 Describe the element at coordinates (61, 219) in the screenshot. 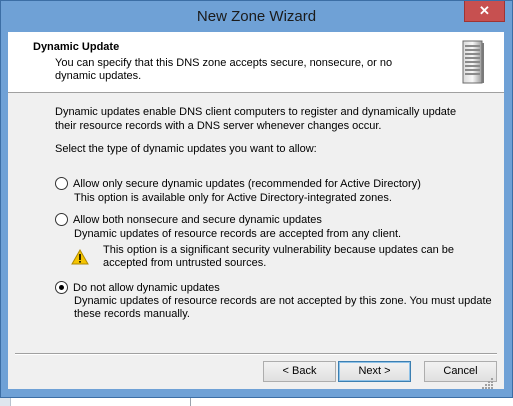

I see `radio-nonsecure-and-secure` at that location.